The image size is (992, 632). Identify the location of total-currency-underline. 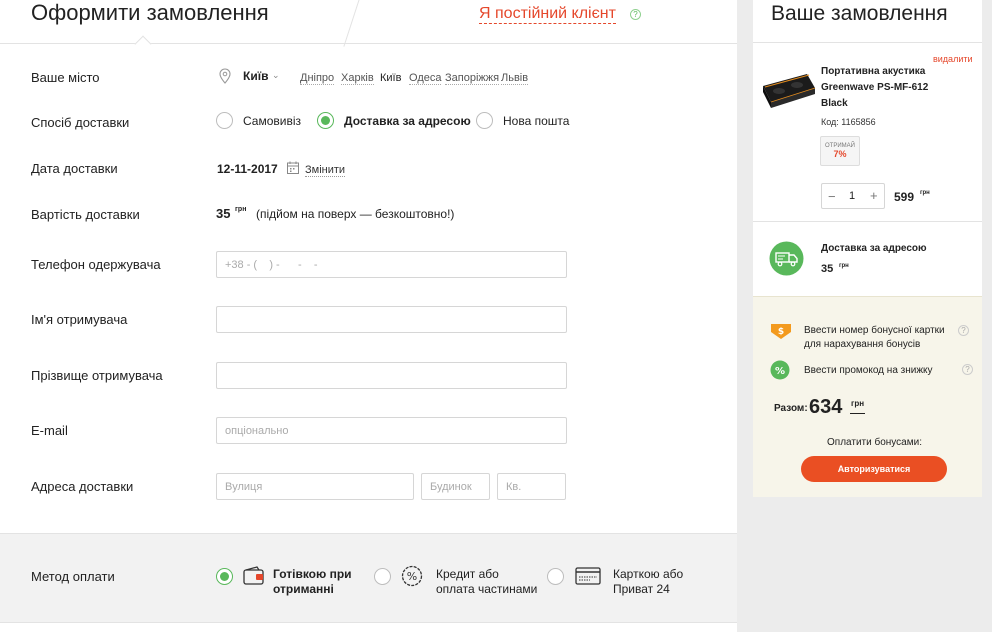
(857, 413).